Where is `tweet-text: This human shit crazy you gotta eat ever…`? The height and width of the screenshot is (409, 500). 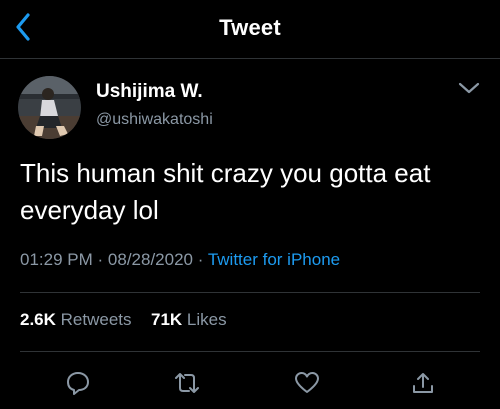
tweet-text: This human shit crazy you gotta eat ever… is located at coordinates (225, 191).